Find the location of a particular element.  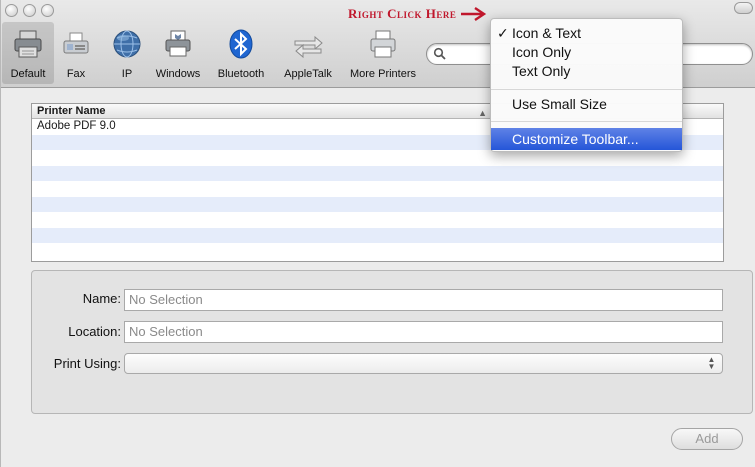

window-controls is located at coordinates (29, 10).